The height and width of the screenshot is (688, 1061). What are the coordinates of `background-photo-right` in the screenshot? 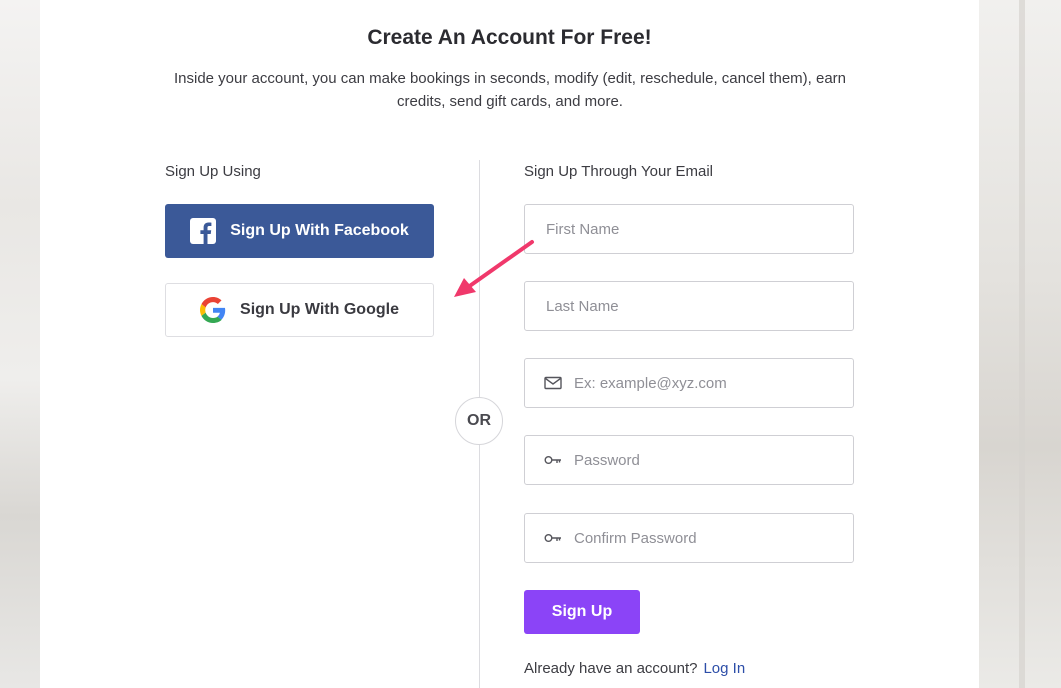 It's located at (1020, 344).